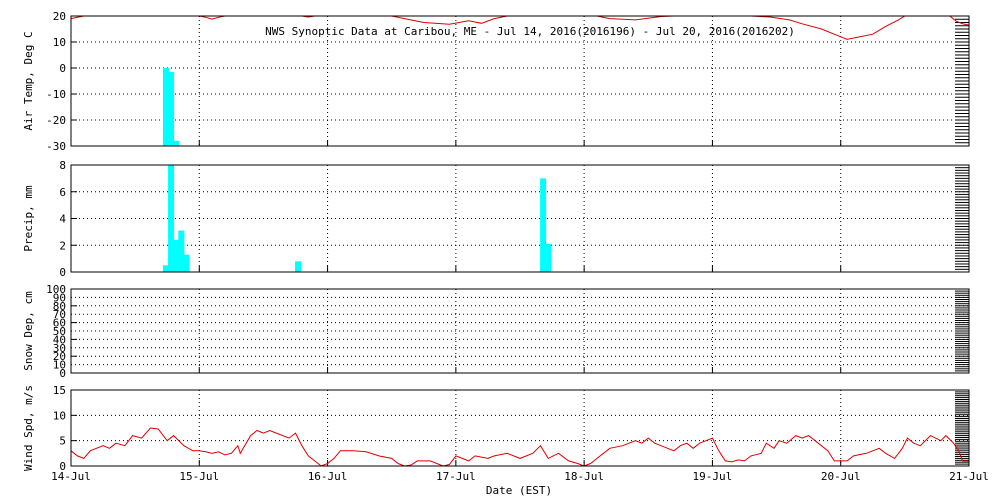 The image size is (1000, 500). Describe the element at coordinates (62, 441) in the screenshot. I see `y-tick-label: 5` at that location.